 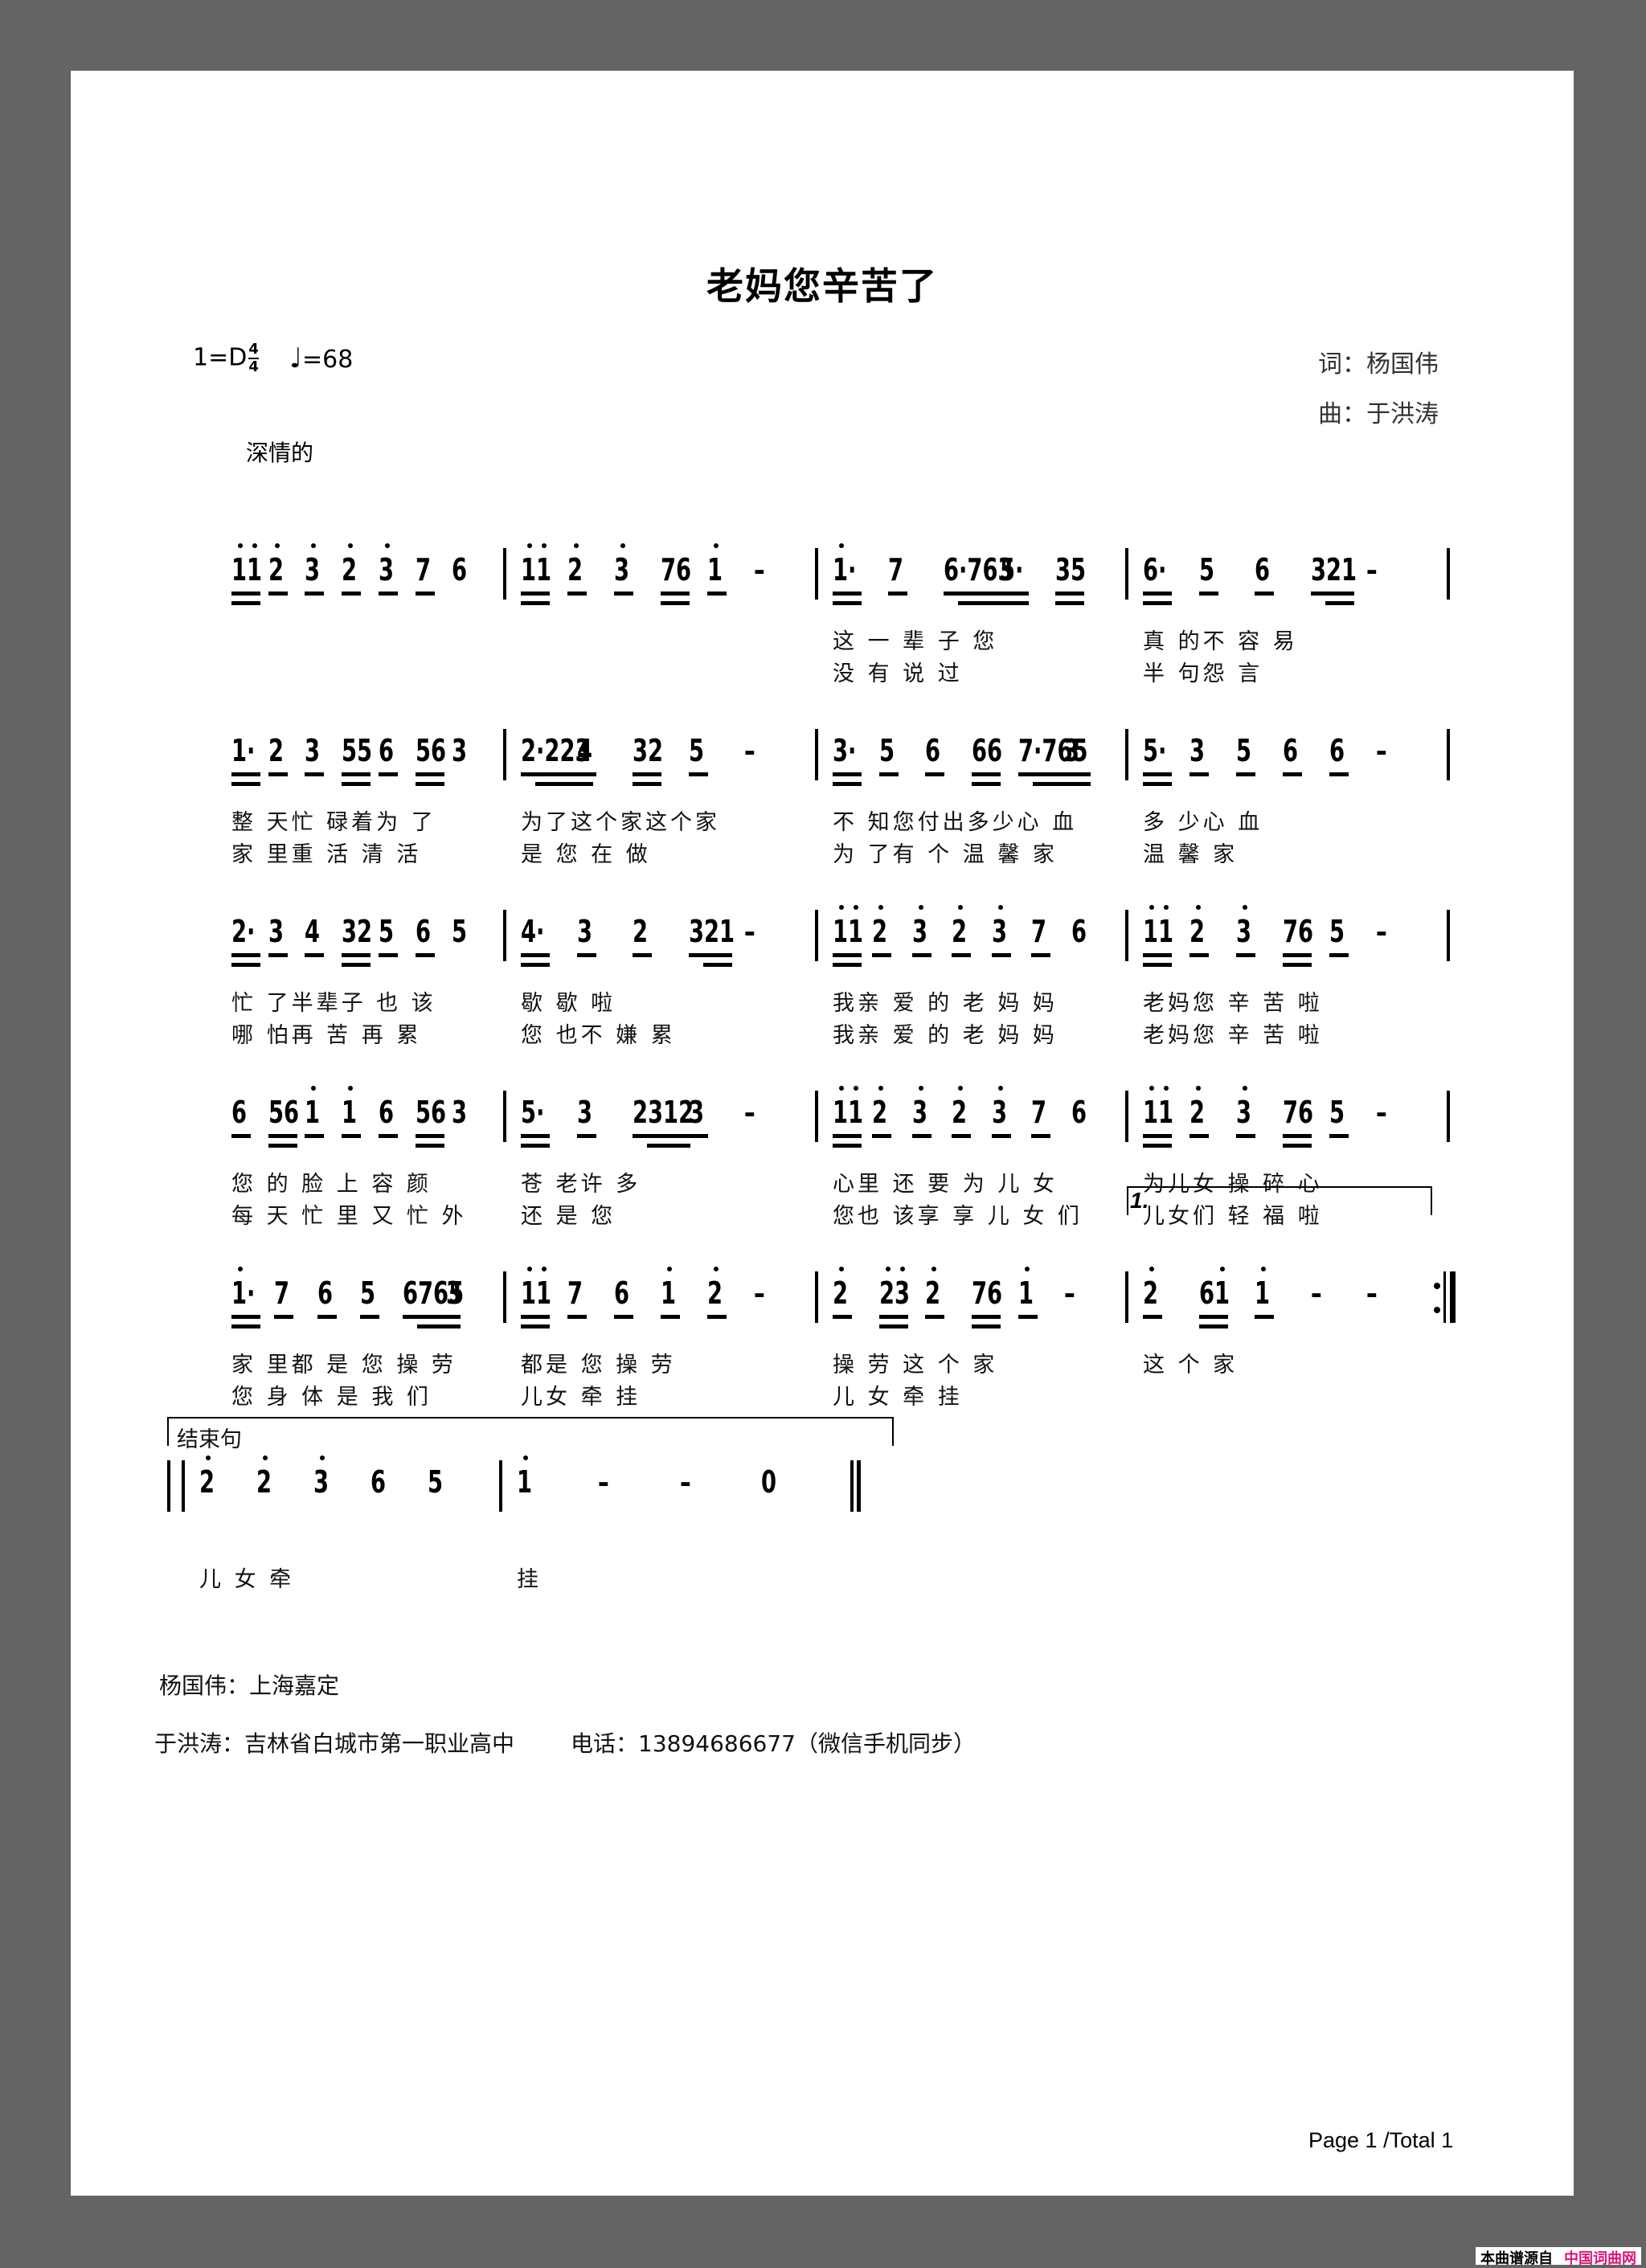 What do you see at coordinates (333, 822) in the screenshot?
I see `lyric-verse-1: 整 天忙 碌着为 了` at bounding box center [333, 822].